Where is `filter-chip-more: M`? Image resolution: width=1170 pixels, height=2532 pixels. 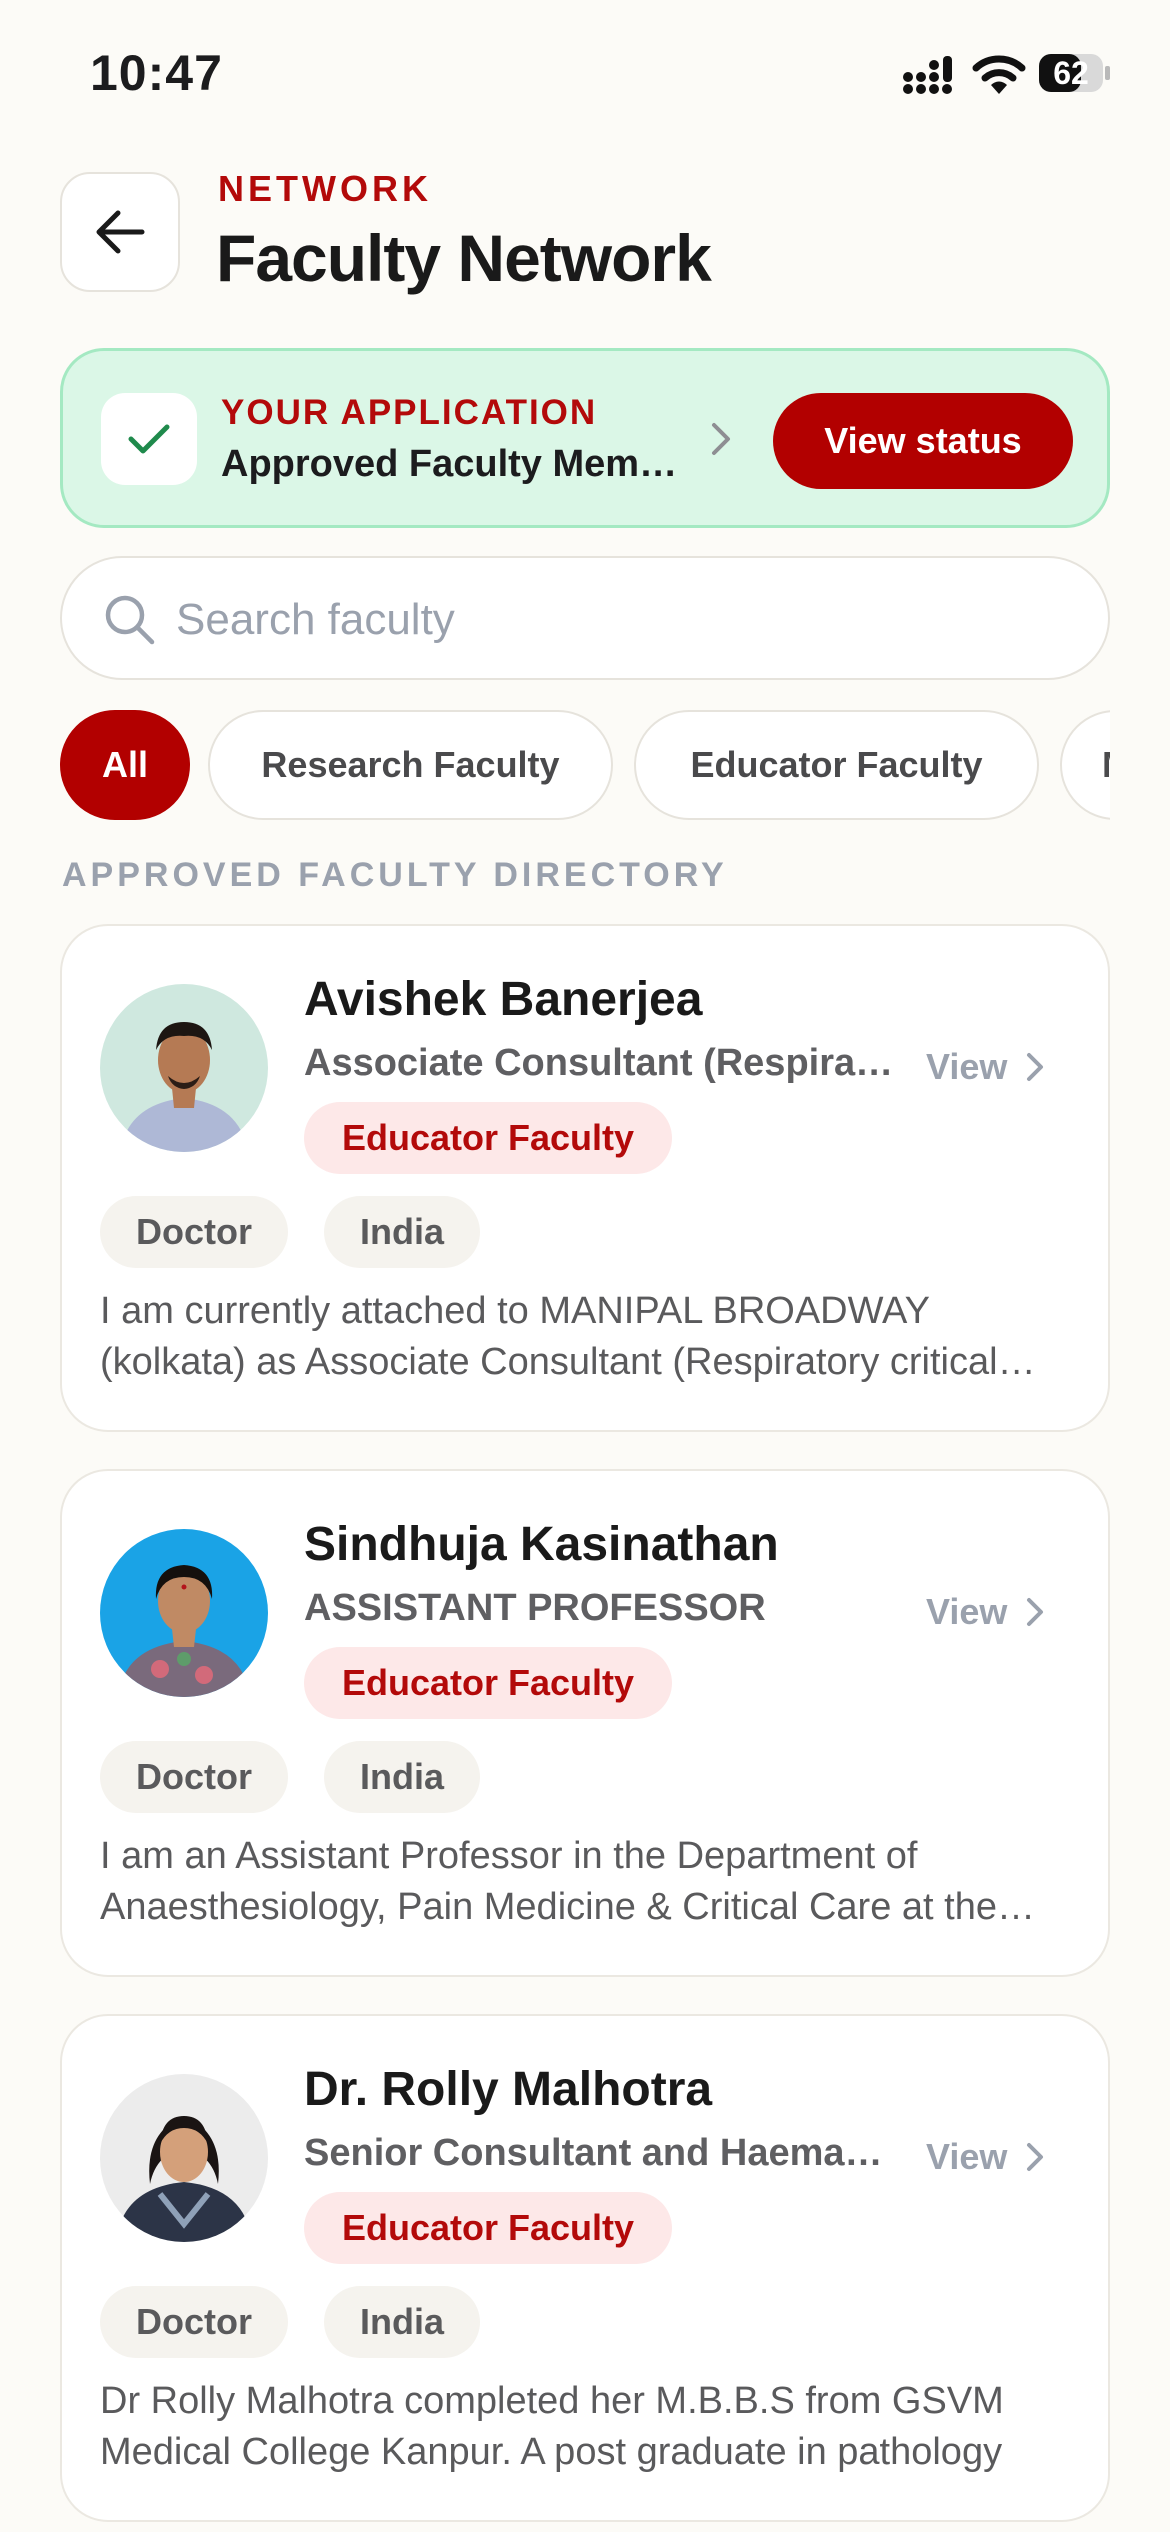 filter-chip-more: M is located at coordinates (1085, 765).